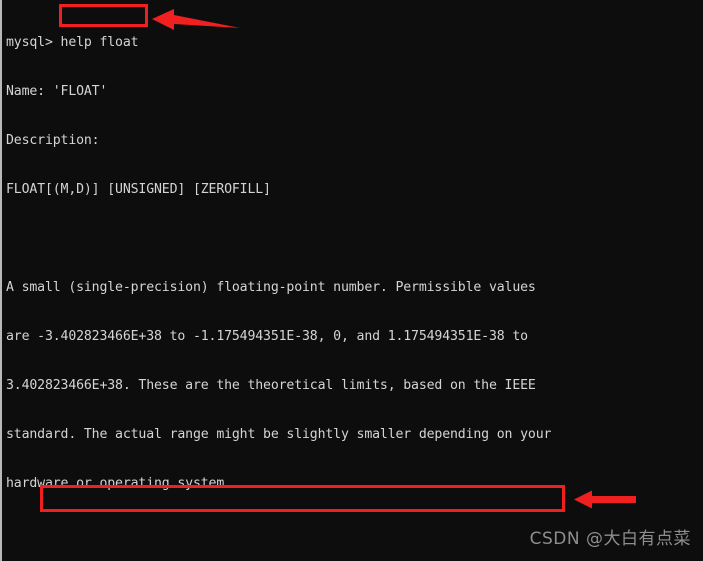 The height and width of the screenshot is (561, 703). What do you see at coordinates (351, 239) in the screenshot?
I see `output-line-blank` at bounding box center [351, 239].